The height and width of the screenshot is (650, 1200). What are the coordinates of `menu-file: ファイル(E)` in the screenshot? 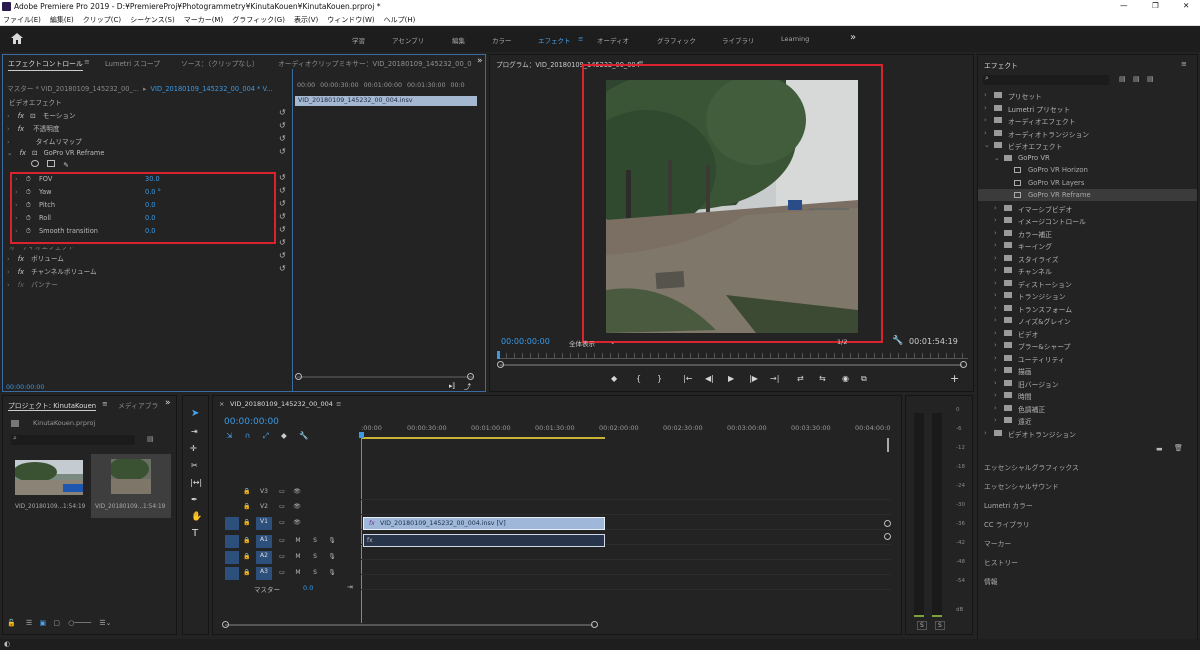 It's located at (22, 20).